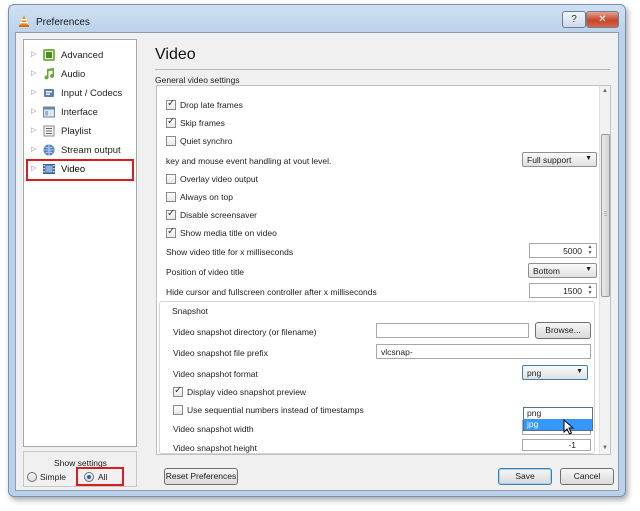  What do you see at coordinates (245, 332) in the screenshot?
I see `snapshot-directory-label: Video snapshot directory (or filename)` at bounding box center [245, 332].